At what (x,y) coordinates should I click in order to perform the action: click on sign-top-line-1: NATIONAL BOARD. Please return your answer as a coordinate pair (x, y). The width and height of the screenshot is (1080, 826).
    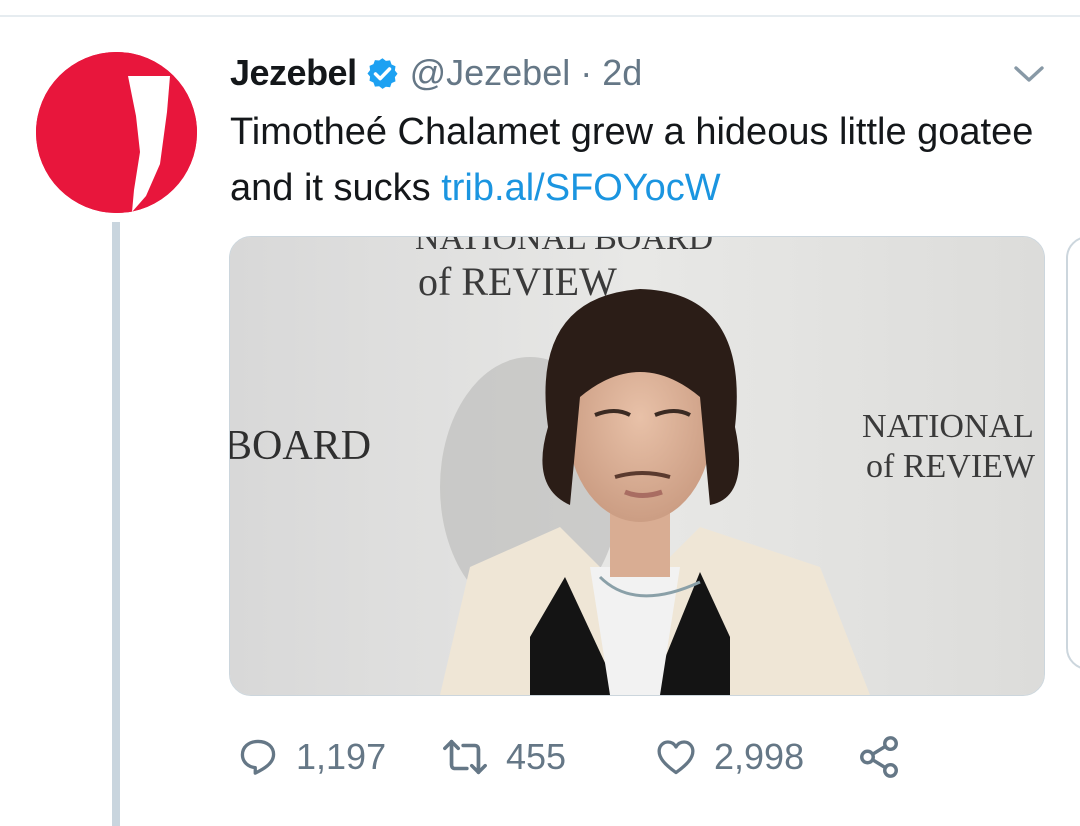
    Looking at the image, I should click on (564, 247).